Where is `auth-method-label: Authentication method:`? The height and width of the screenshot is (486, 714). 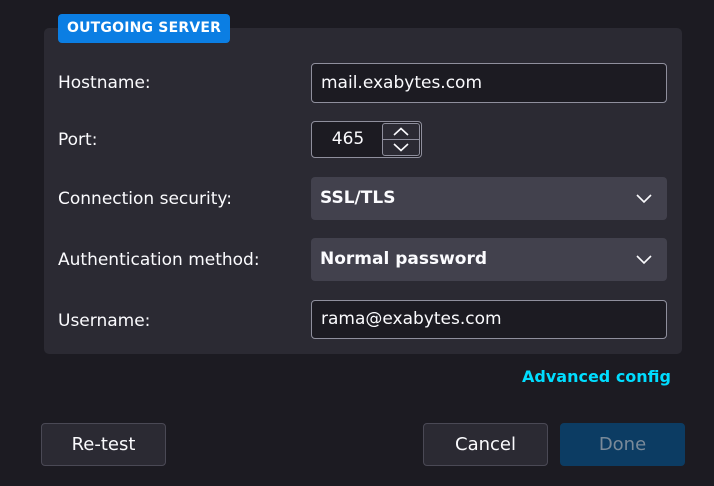 auth-method-label: Authentication method: is located at coordinates (159, 260).